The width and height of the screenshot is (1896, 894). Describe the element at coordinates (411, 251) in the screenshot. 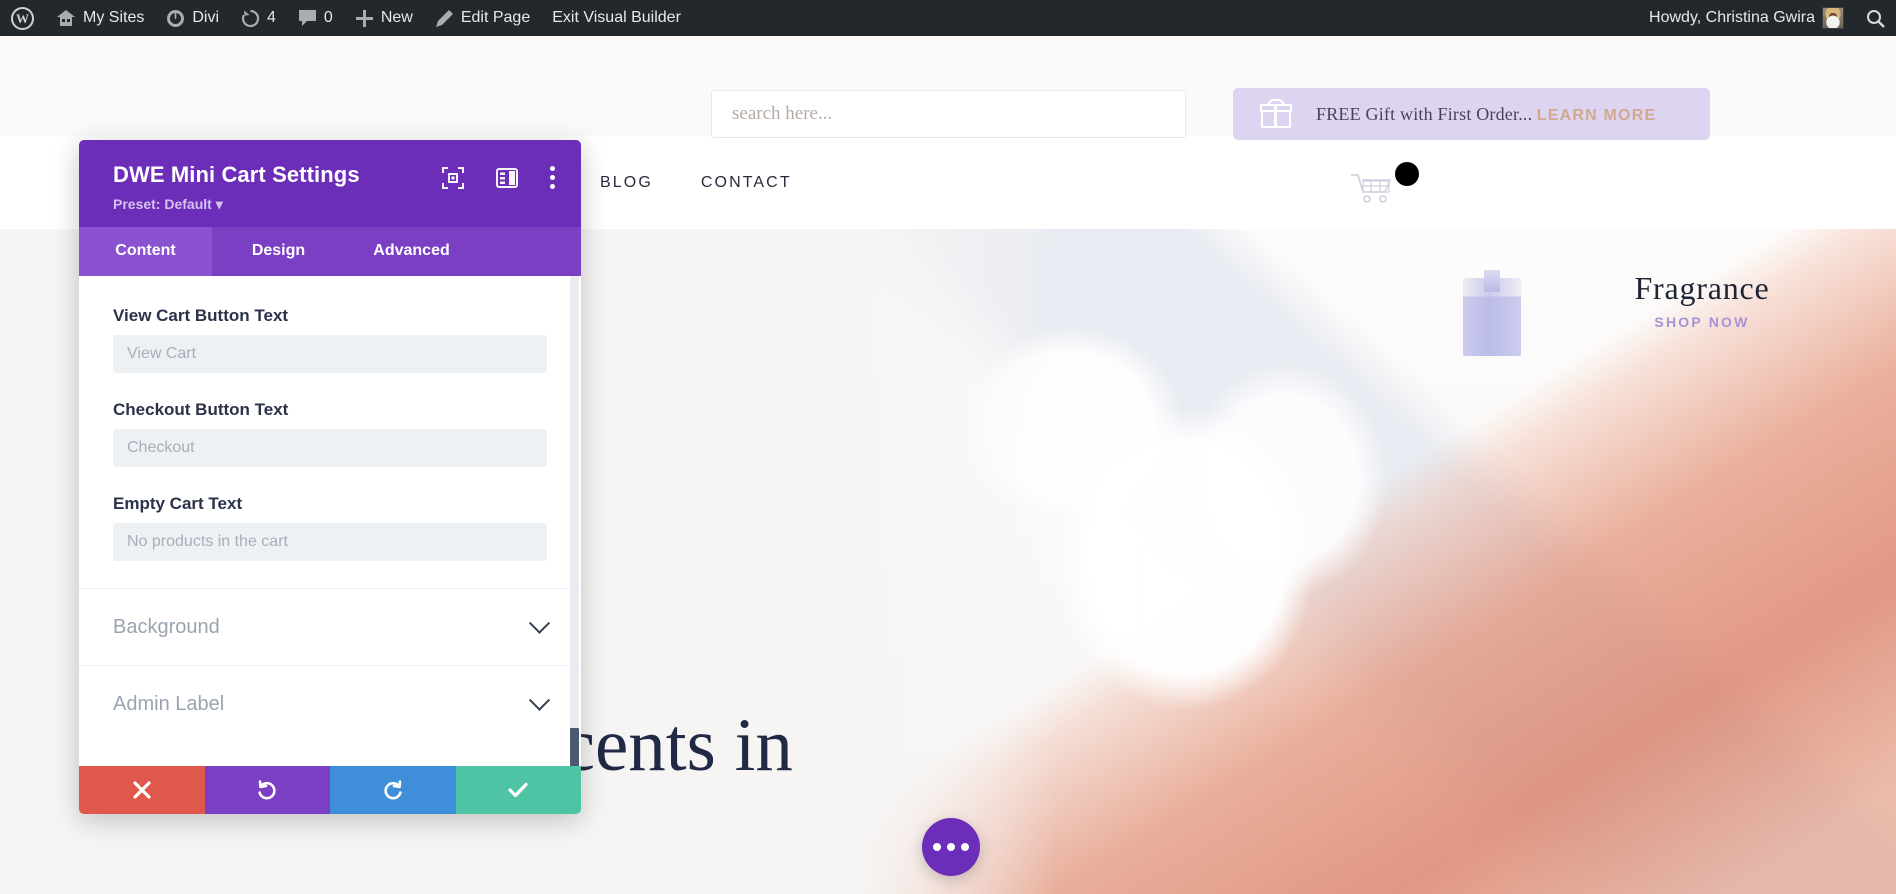

I see `tab-advanced: Advanced` at that location.